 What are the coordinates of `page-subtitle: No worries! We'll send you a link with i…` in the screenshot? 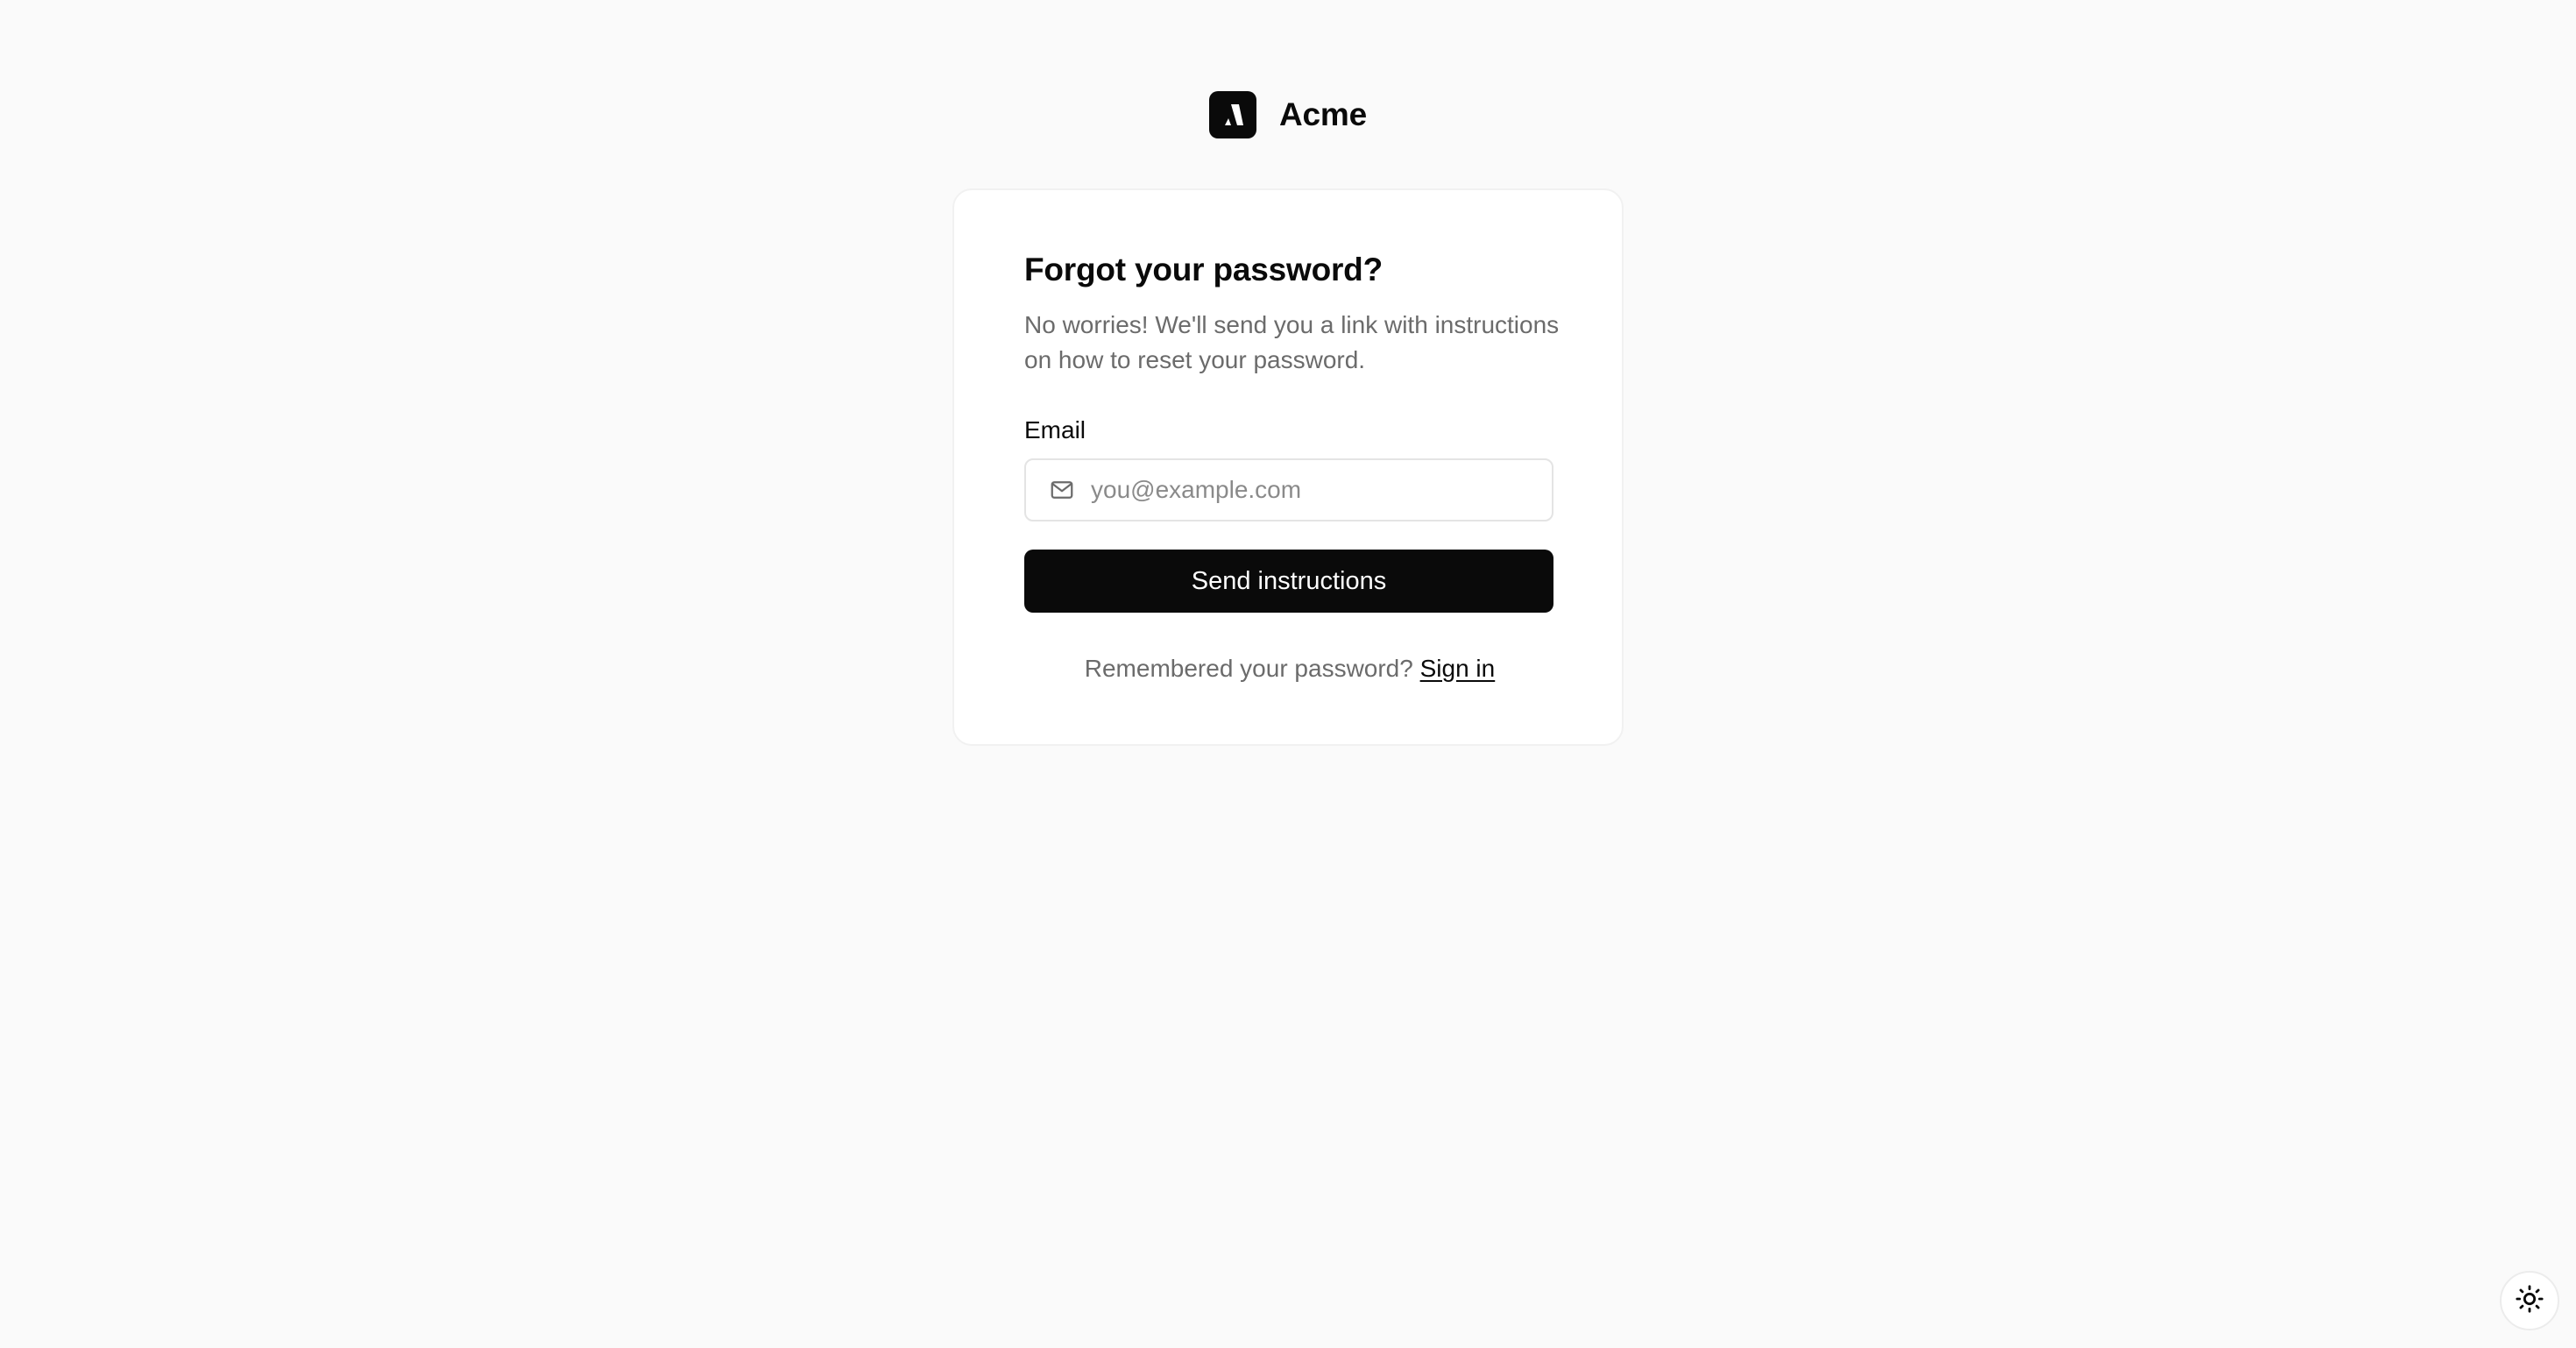 It's located at (1292, 342).